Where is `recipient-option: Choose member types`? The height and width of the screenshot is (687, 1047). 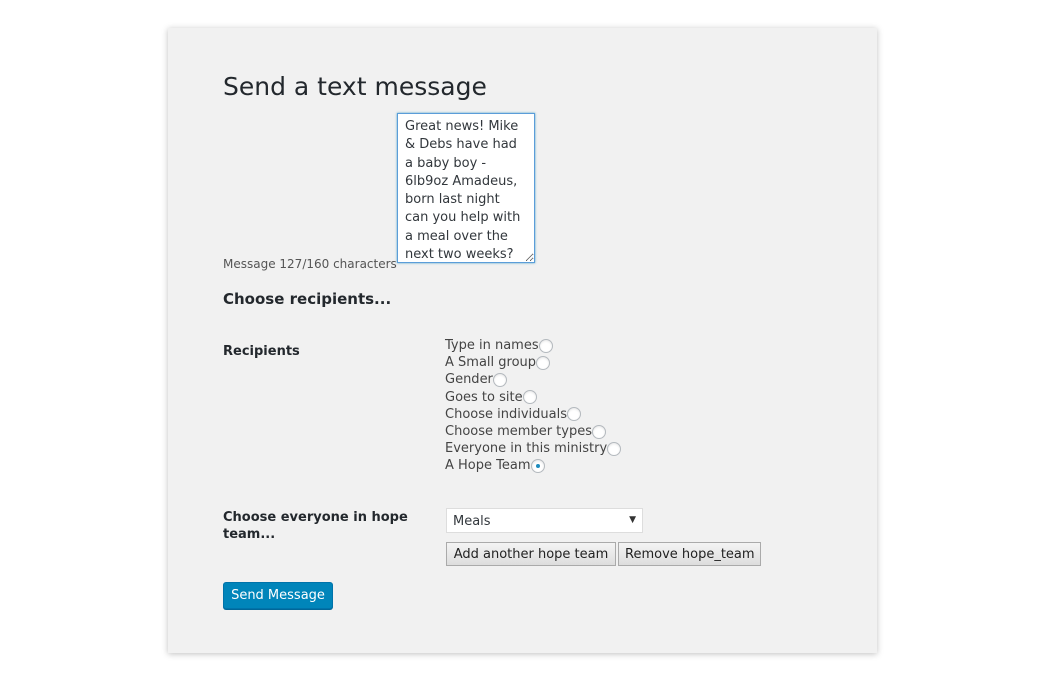
recipient-option: Choose member types is located at coordinates (533, 431).